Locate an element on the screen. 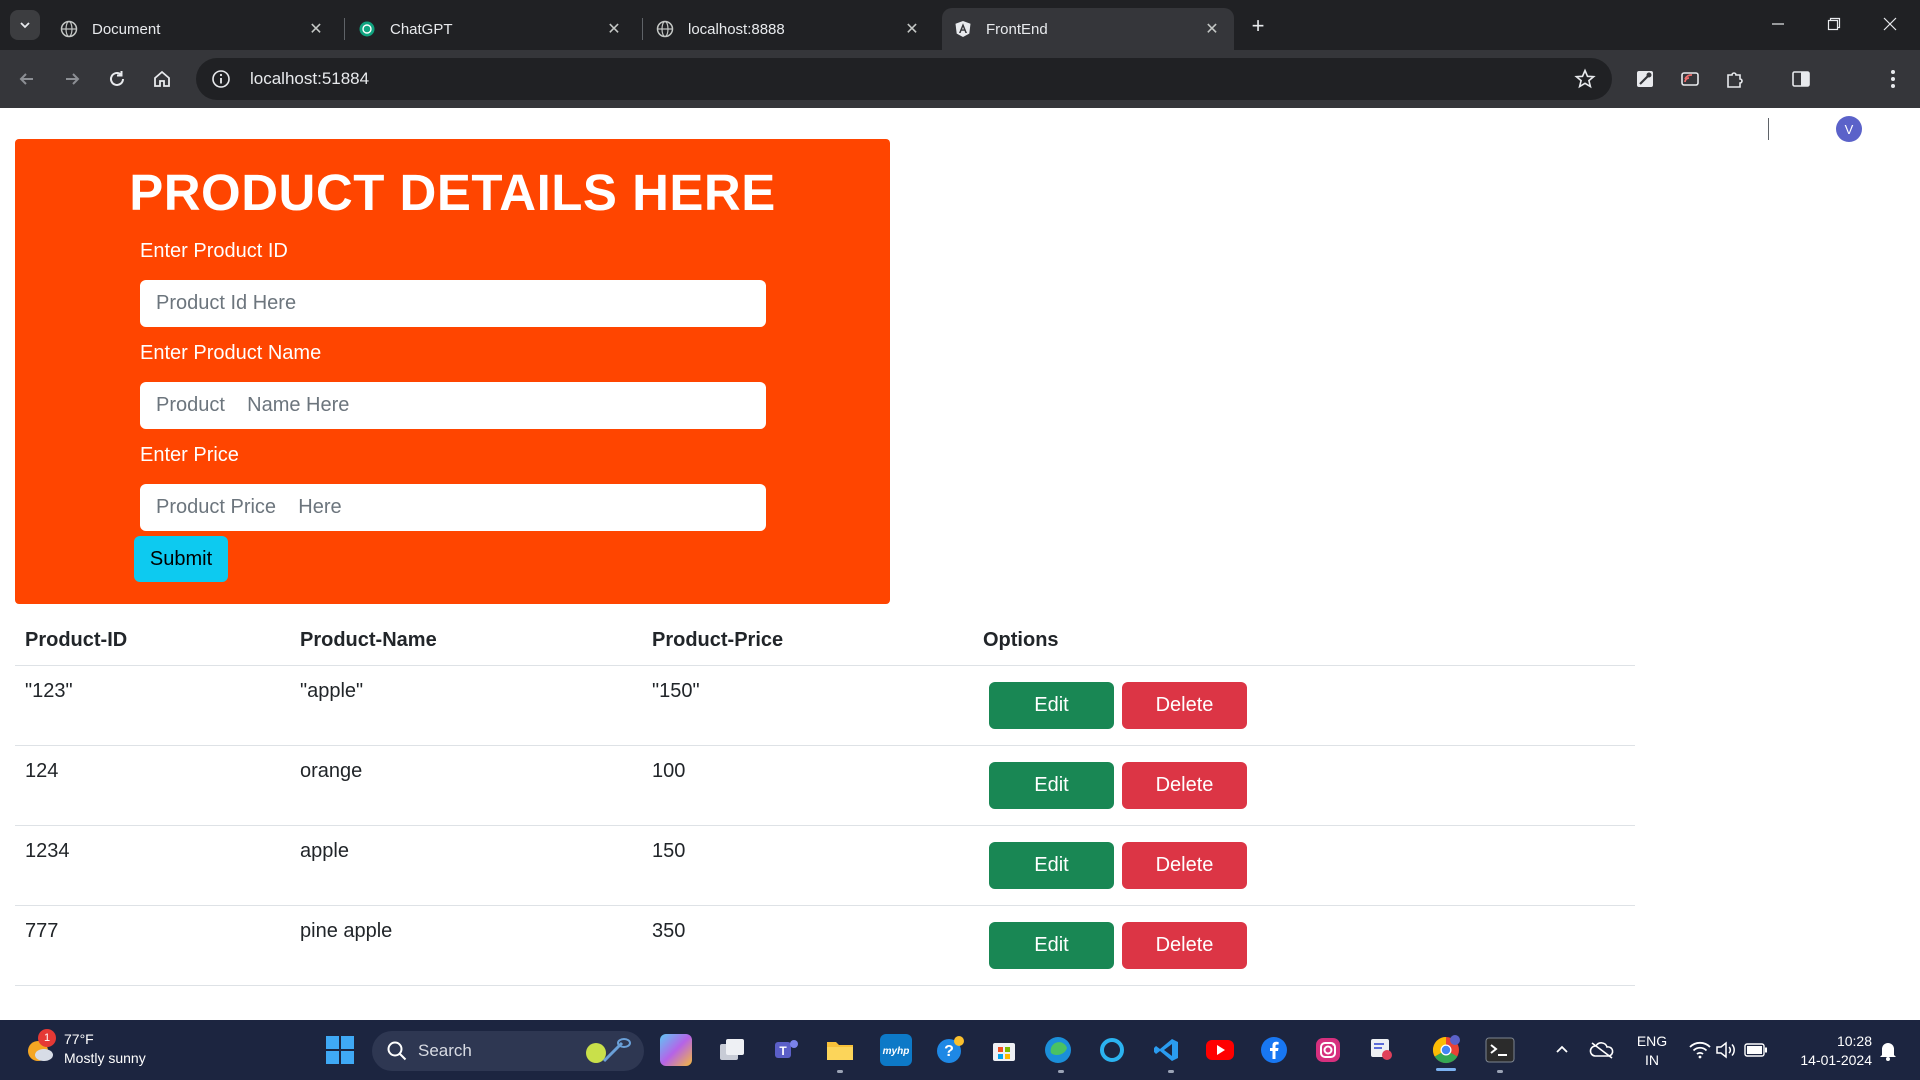 The width and height of the screenshot is (1920, 1080). angular-icon is located at coordinates (963, 29).